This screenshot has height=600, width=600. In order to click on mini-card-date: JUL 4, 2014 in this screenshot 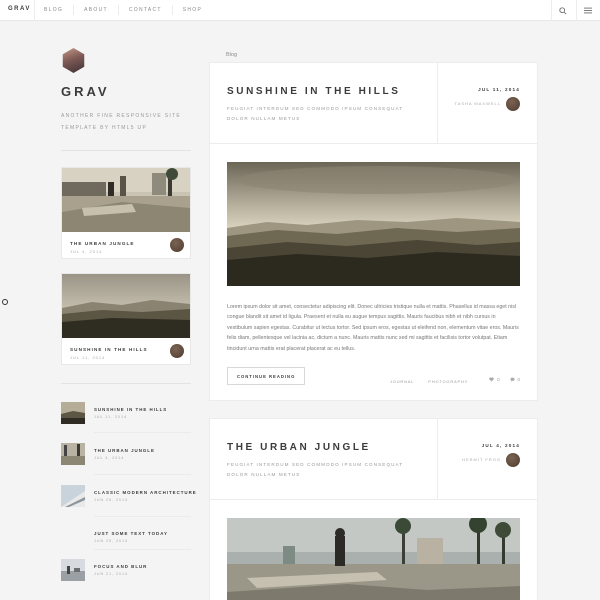, I will do `click(86, 251)`.